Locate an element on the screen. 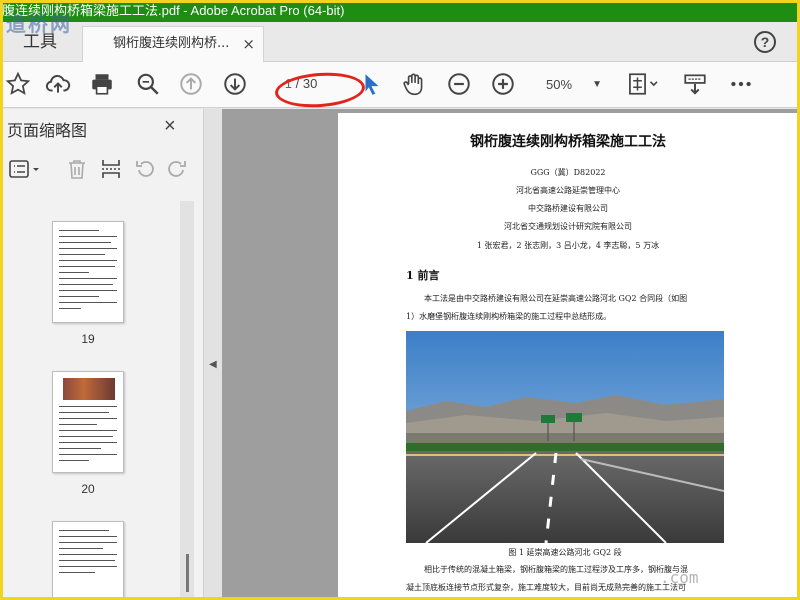  scroll-mode-icon is located at coordinates (695, 85).